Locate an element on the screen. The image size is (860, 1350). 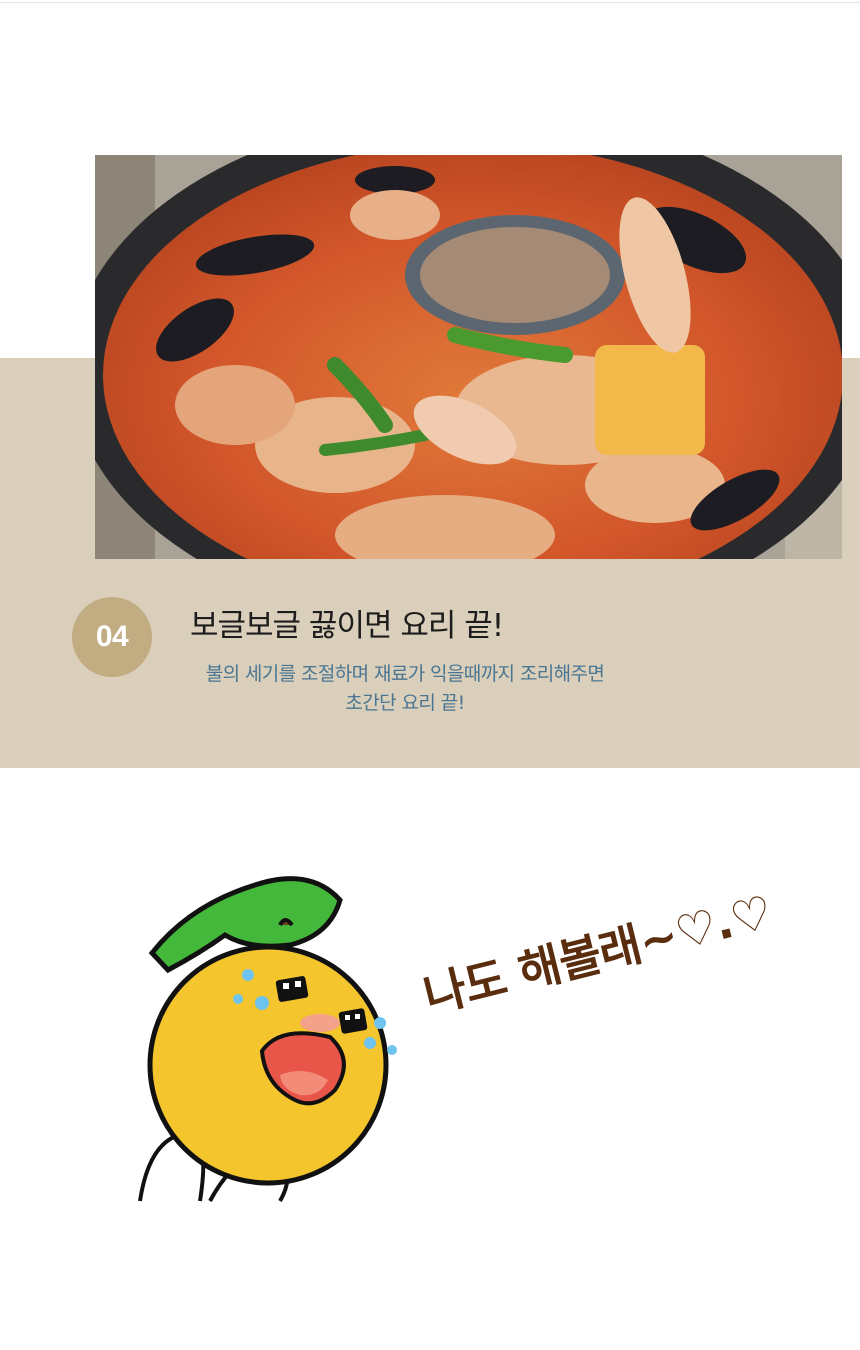
step-number-badge: 04 is located at coordinates (112, 637).